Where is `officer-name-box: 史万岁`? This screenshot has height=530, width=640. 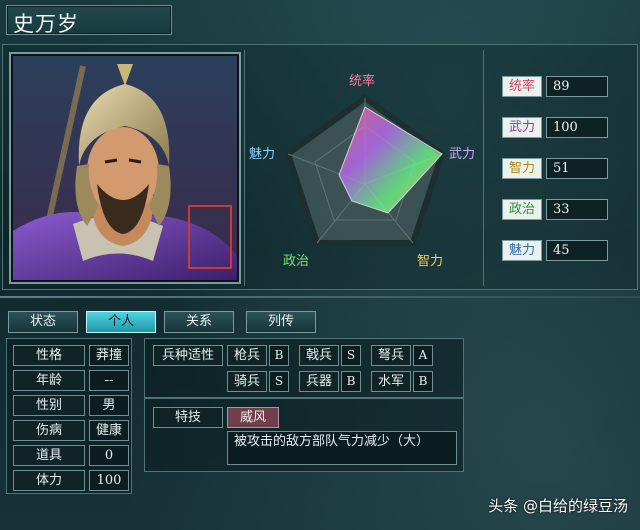
officer-name-box: 史万岁 is located at coordinates (89, 20).